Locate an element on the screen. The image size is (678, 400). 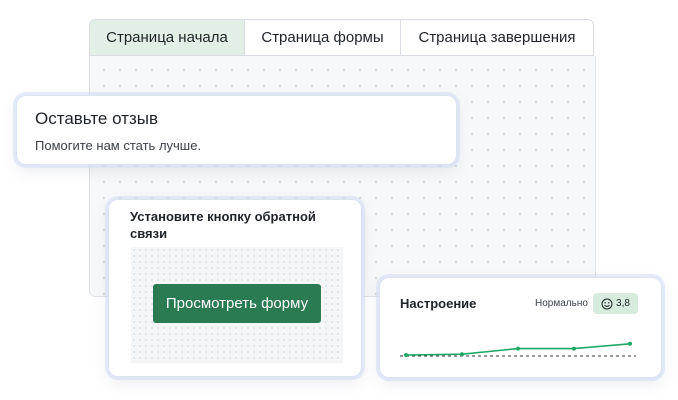
feedback-card: Оставьте отзыв Помогите нам стать лучше. is located at coordinates (236, 130).